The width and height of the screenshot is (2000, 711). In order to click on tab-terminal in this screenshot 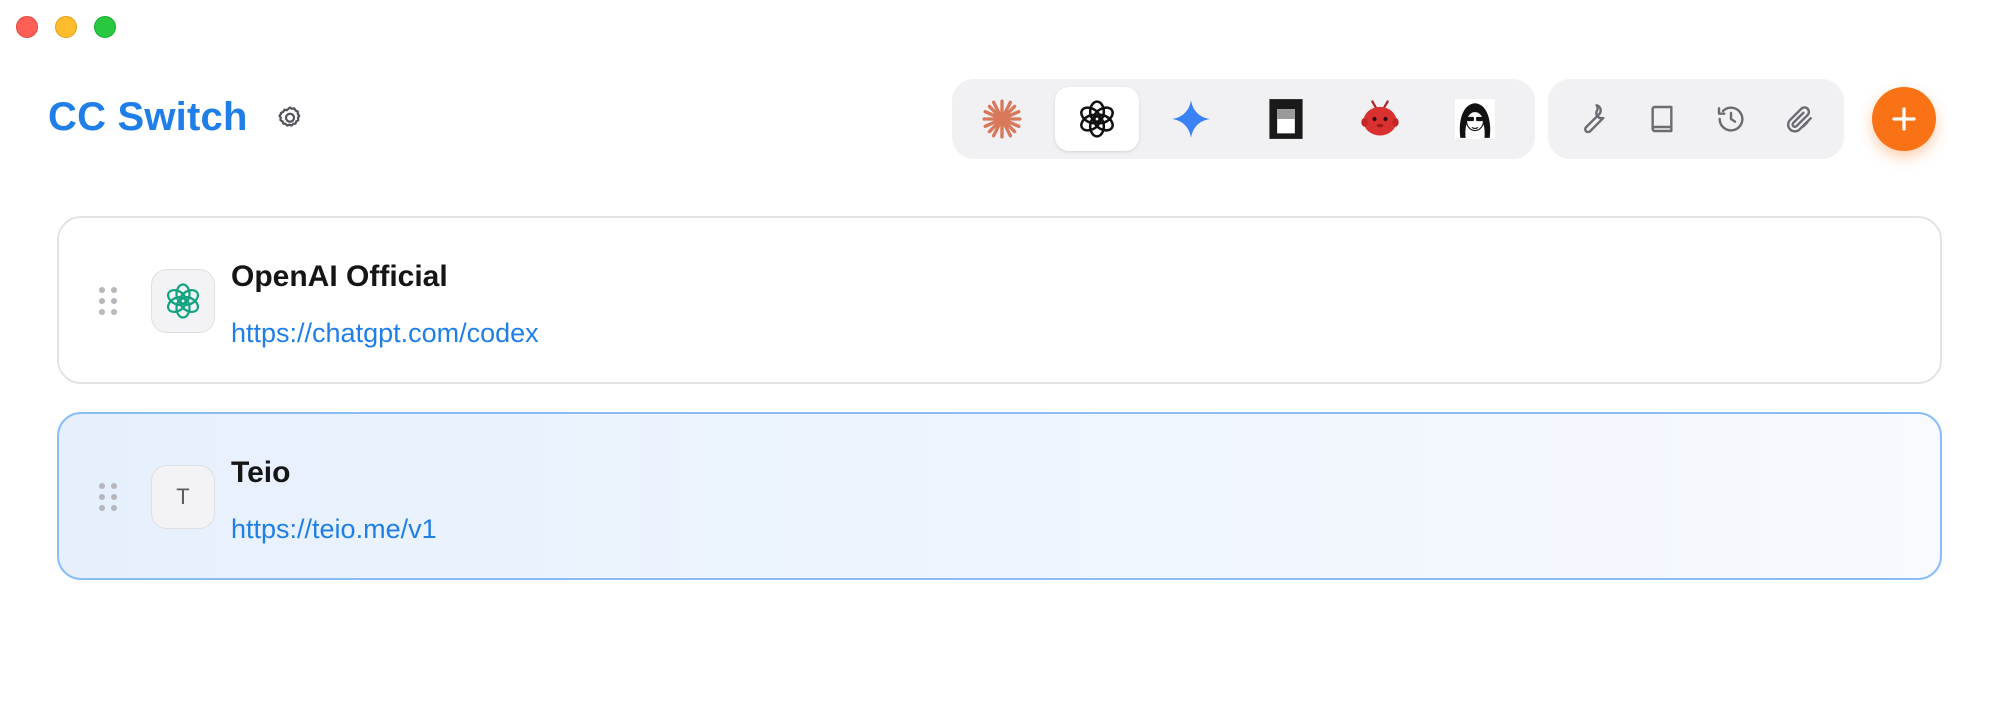, I will do `click(1286, 119)`.